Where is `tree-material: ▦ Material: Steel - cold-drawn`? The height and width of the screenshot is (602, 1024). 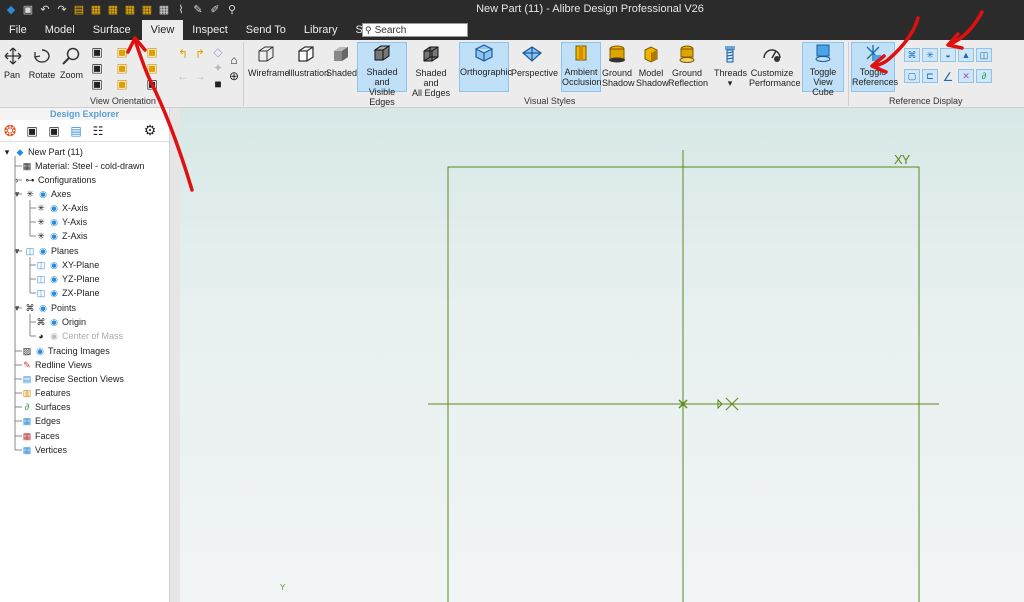
tree-material: ▦ Material: Steel - cold-drawn is located at coordinates (83, 166).